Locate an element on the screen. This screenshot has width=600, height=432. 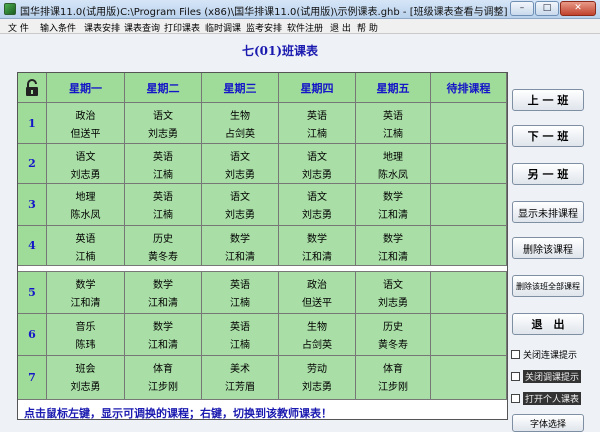
menu-query: 课表查询 is located at coordinates (142, 27).